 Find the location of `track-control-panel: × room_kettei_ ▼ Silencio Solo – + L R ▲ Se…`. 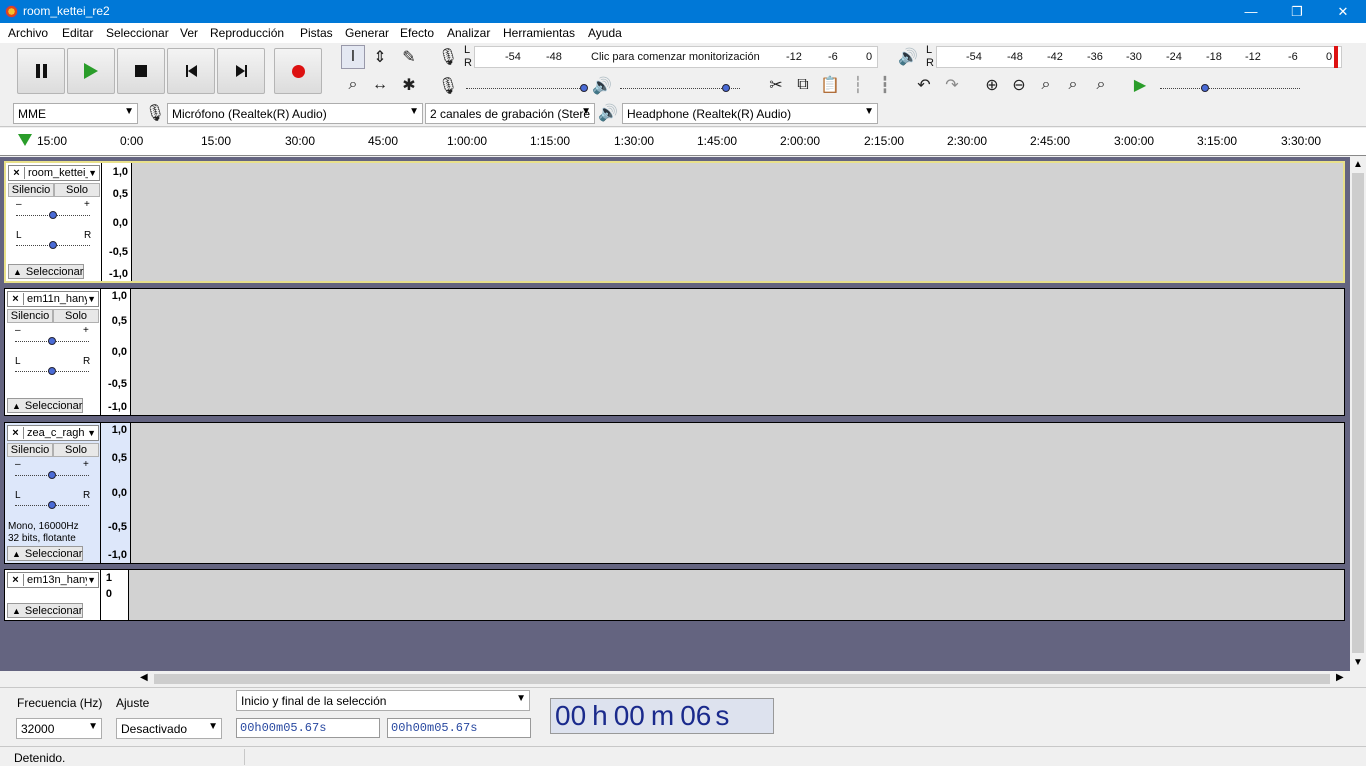

track-control-panel: × room_kettei_ ▼ Silencio Solo – + L R ▲ Se… is located at coordinates (54, 222).